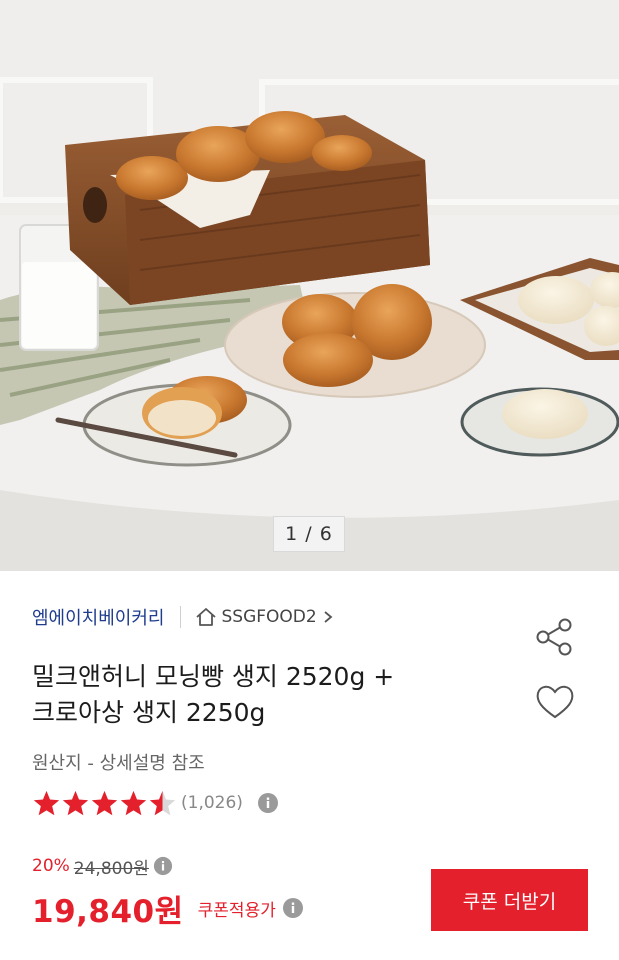 The image size is (619, 960). I want to click on share-icon, so click(554, 637).